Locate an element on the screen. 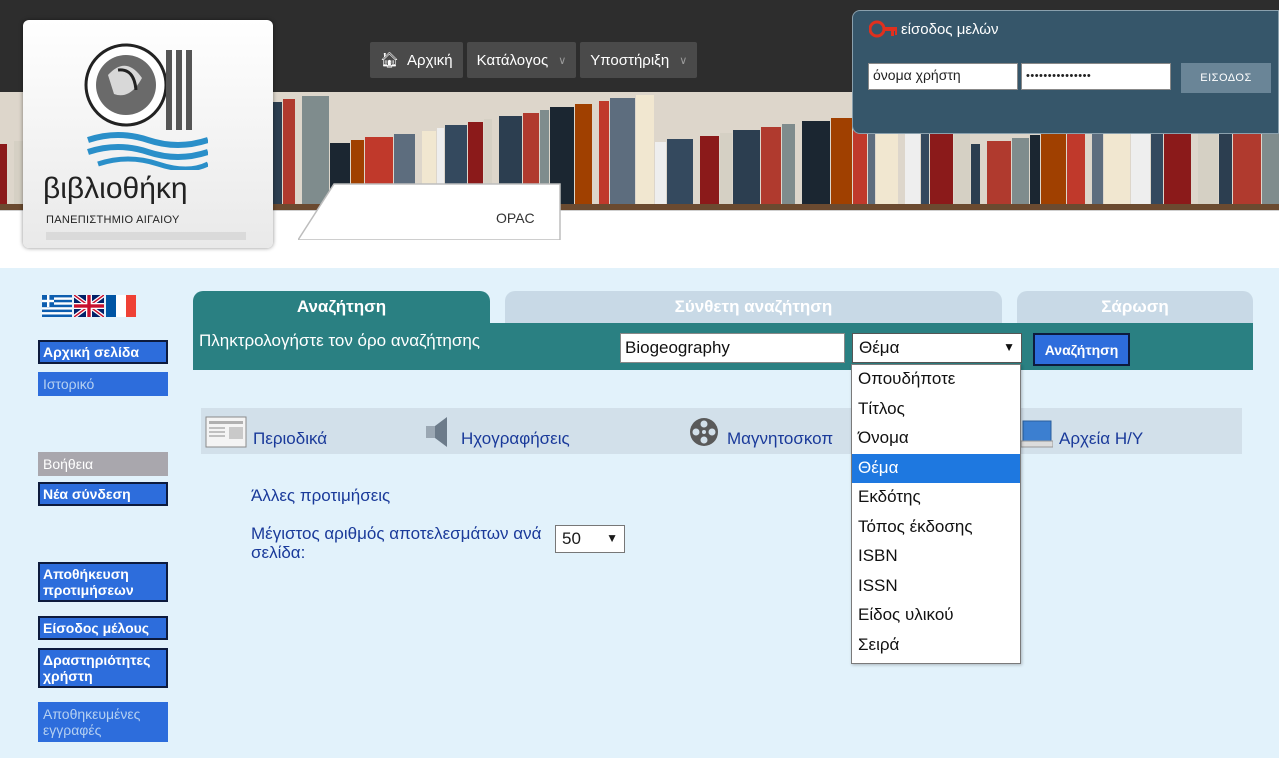 This screenshot has height=758, width=1279. nav-support-label: Υποστήριξη is located at coordinates (630, 60).